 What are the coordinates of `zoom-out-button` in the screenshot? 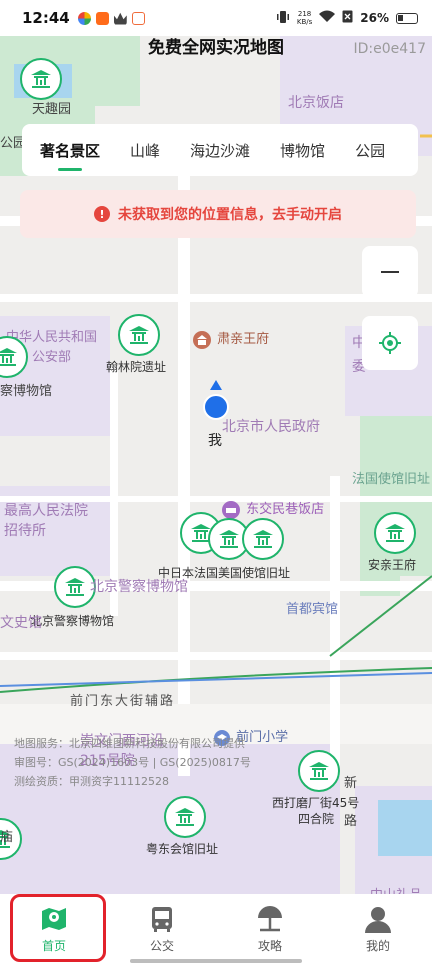 It's located at (390, 272).